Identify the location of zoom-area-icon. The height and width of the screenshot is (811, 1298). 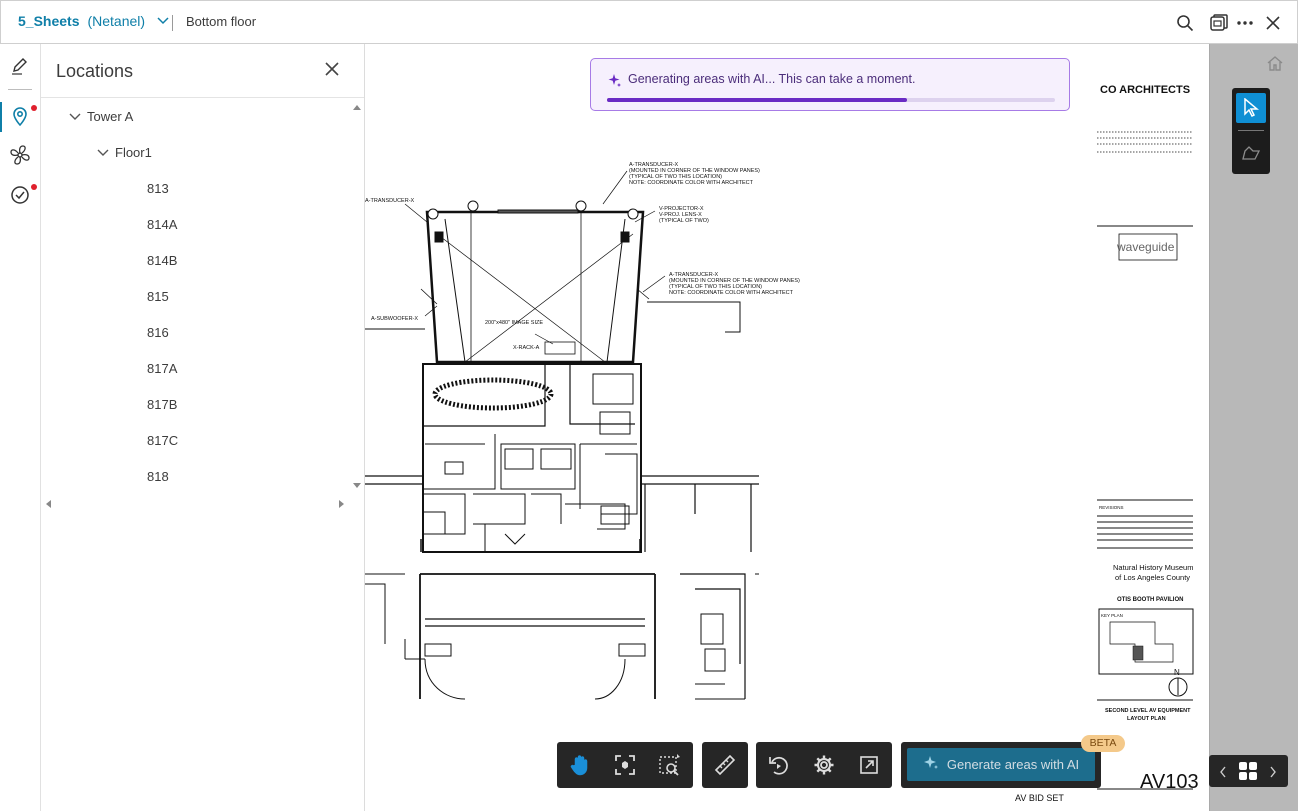
(670, 765).